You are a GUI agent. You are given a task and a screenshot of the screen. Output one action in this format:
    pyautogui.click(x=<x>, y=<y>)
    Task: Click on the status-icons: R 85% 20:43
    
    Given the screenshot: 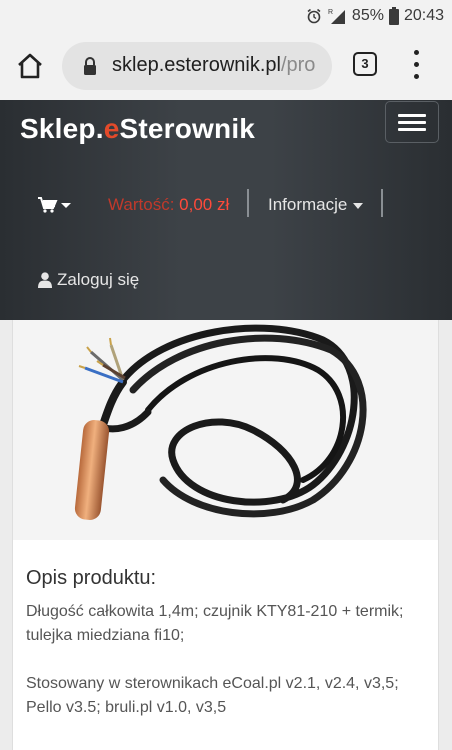 What is the action you would take?
    pyautogui.click(x=375, y=16)
    